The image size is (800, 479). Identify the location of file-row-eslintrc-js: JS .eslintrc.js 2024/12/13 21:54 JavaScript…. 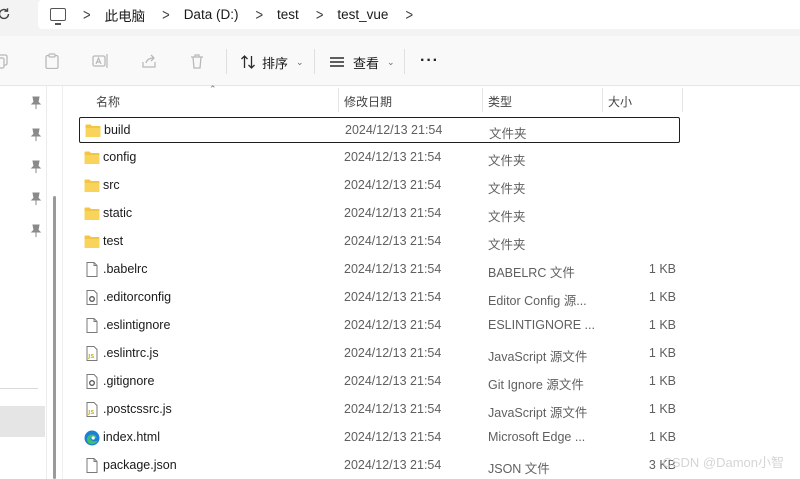
(379, 354).